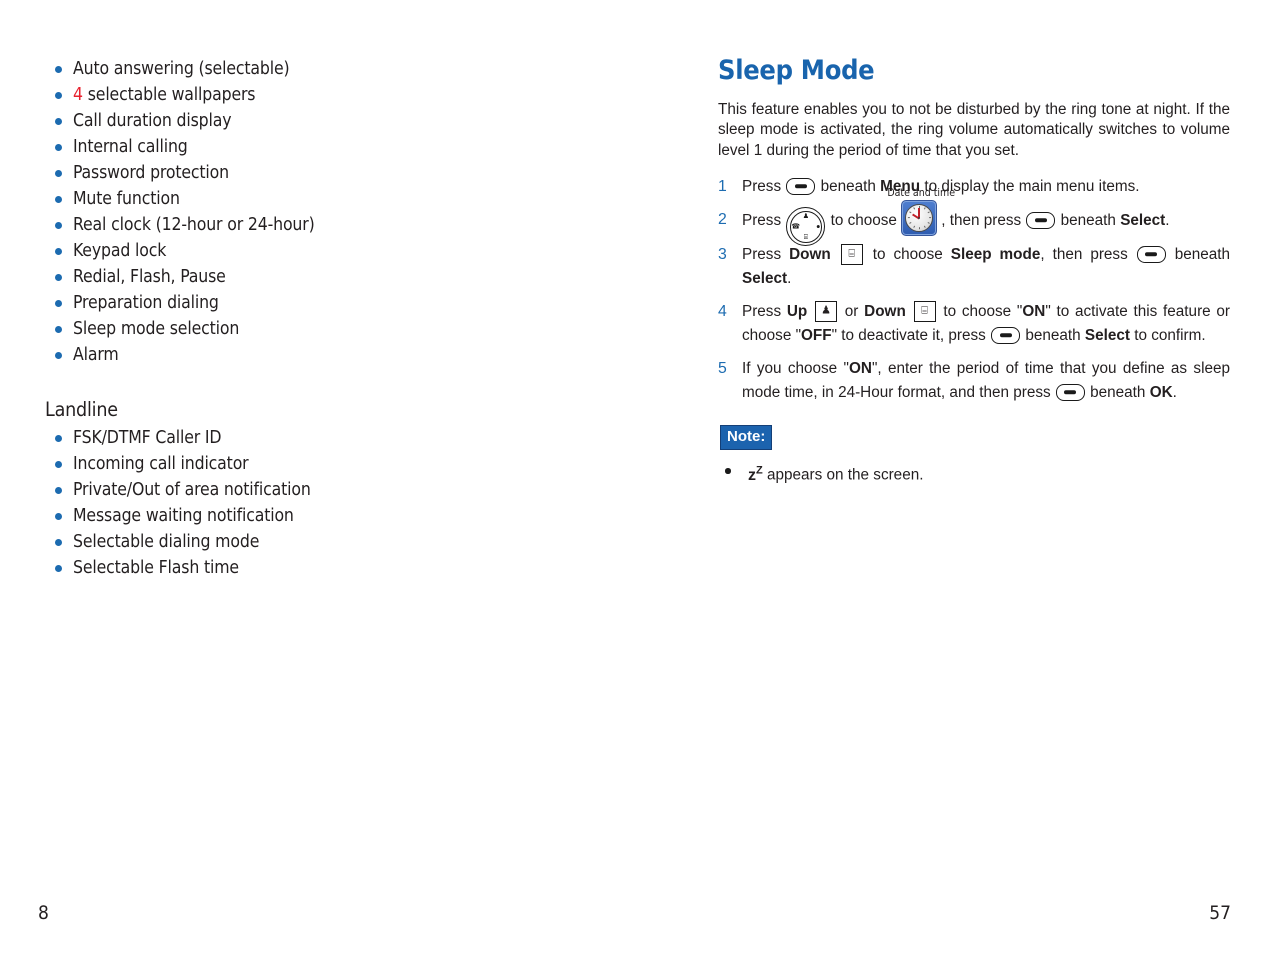 The width and height of the screenshot is (1271, 954). I want to click on page-number-right: 57, so click(1220, 913).